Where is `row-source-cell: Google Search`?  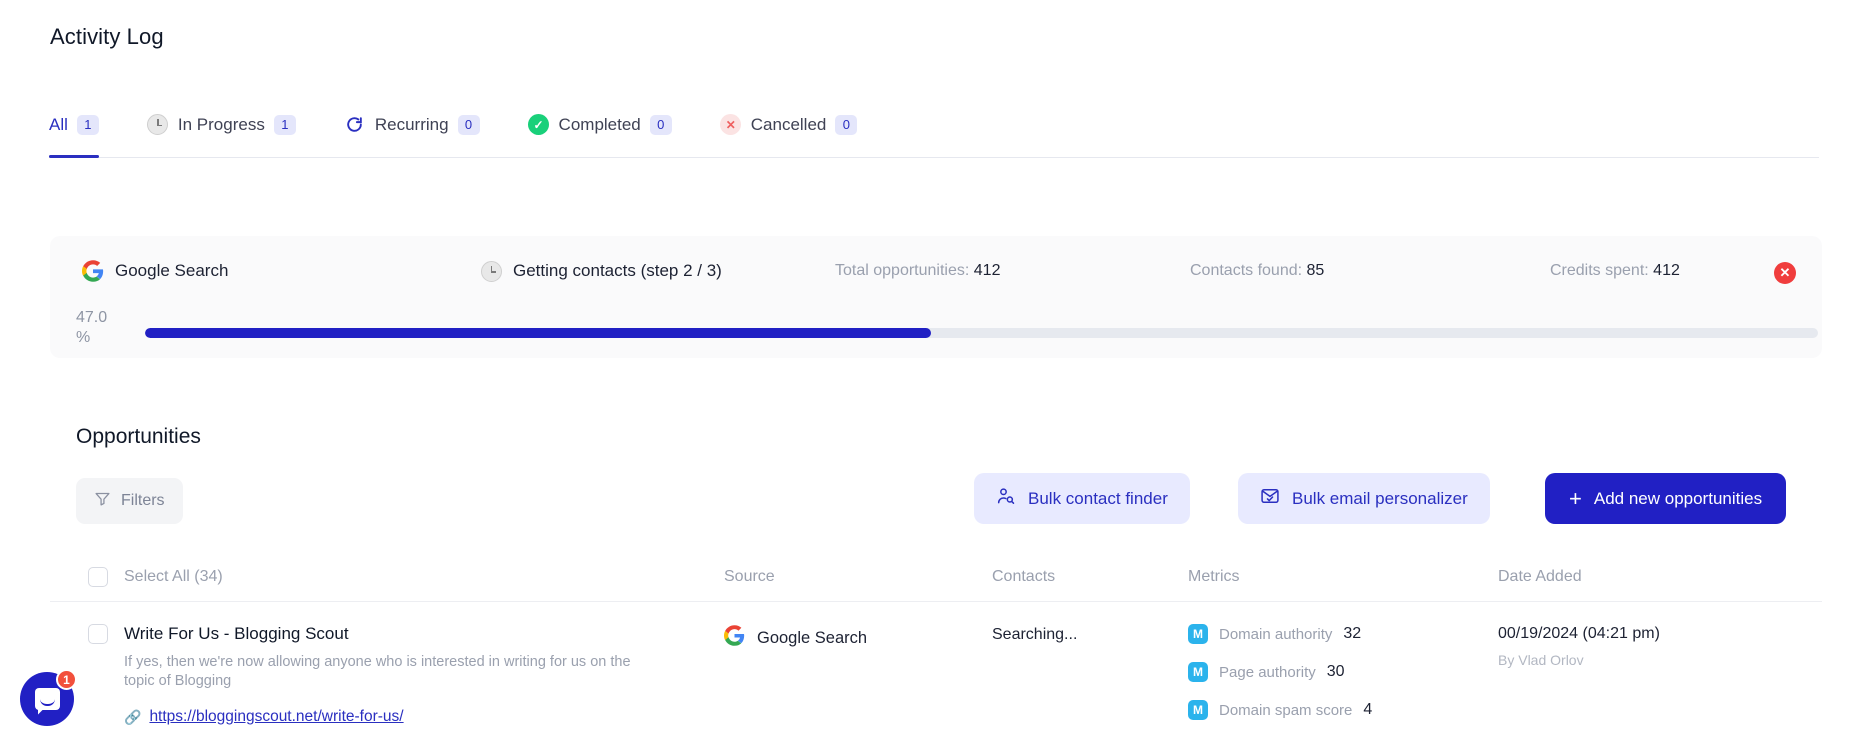
row-source-cell: Google Search is located at coordinates (858, 637).